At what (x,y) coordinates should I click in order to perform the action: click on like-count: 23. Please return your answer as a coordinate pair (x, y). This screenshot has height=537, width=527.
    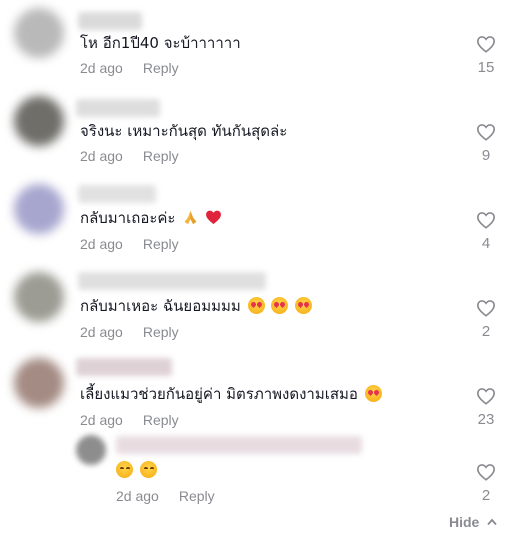
    Looking at the image, I should click on (486, 419).